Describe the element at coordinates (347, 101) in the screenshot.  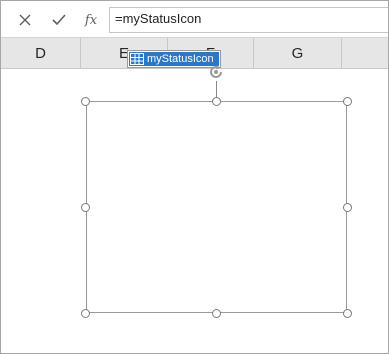
I see `resize-handle-top-right` at that location.